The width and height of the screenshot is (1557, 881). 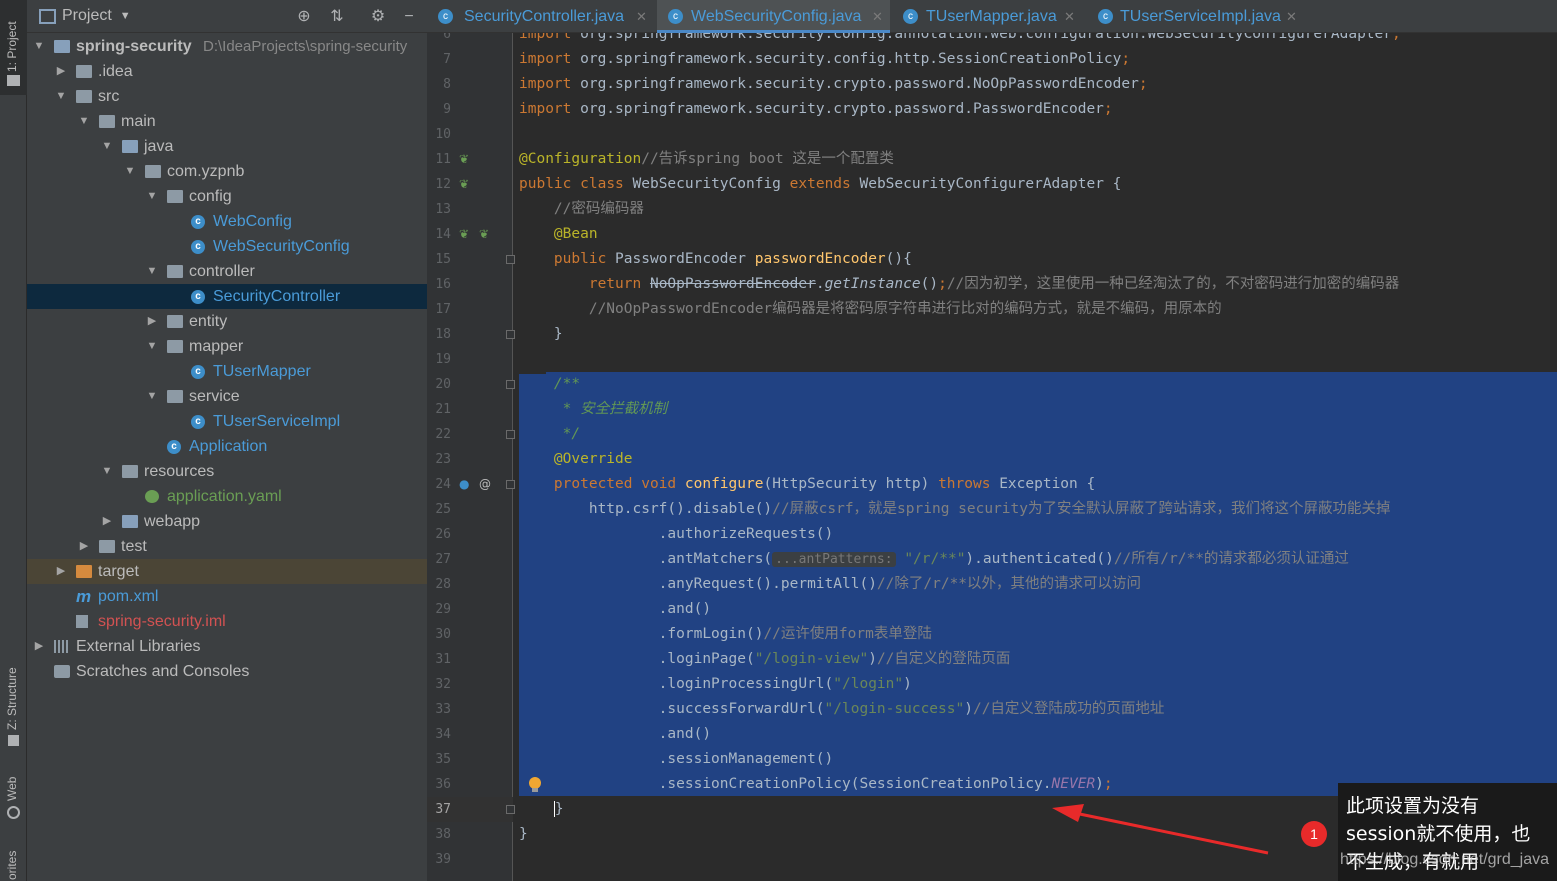 I want to click on tree-item-main: ▼ main, so click(x=227, y=121).